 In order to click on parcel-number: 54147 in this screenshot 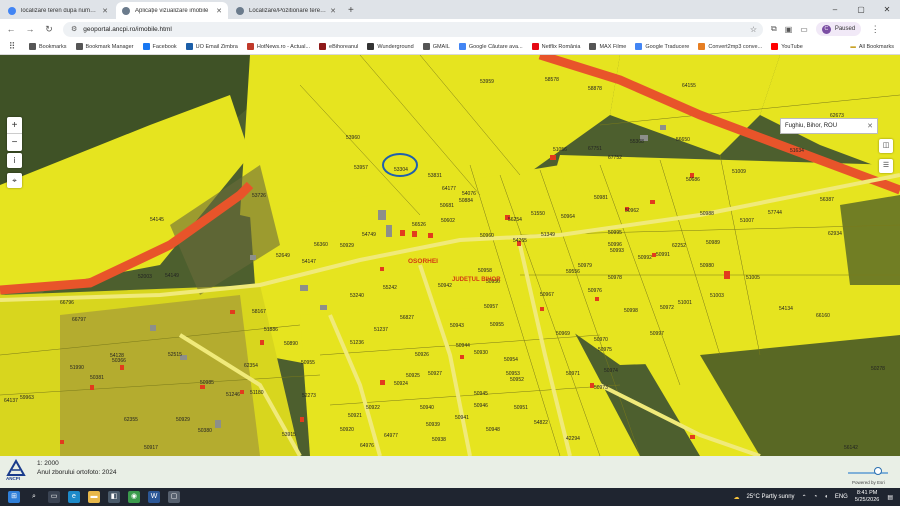, I will do `click(309, 262)`.